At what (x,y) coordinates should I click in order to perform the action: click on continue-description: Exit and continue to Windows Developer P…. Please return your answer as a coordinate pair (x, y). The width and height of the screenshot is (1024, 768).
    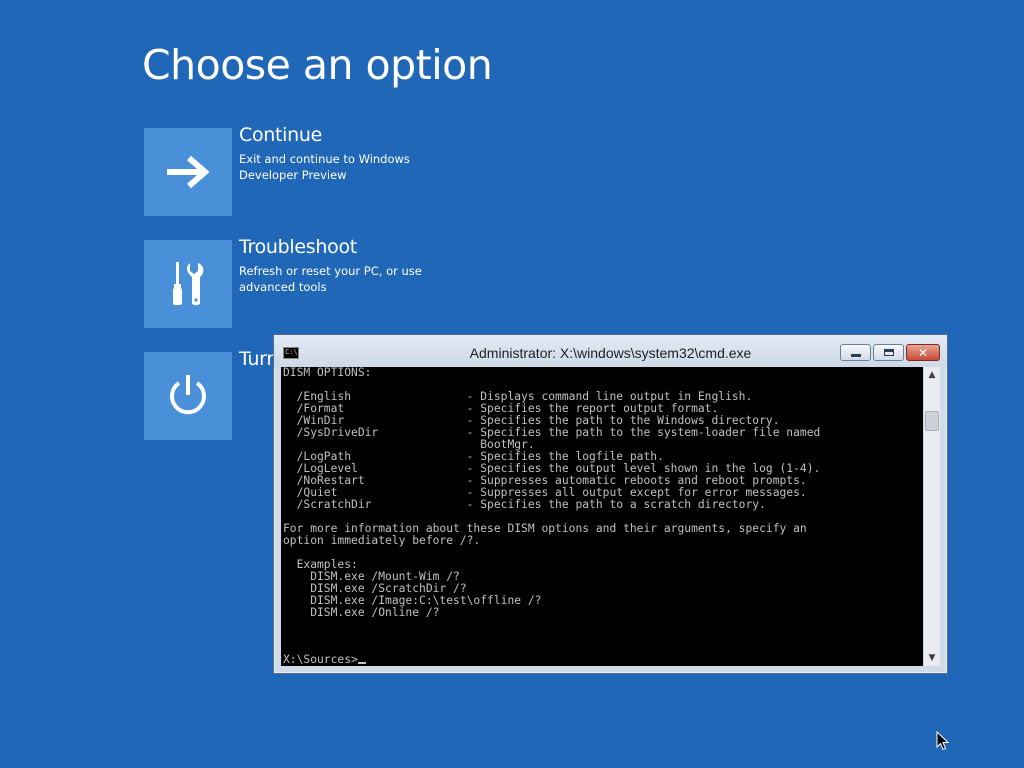
    Looking at the image, I should click on (324, 167).